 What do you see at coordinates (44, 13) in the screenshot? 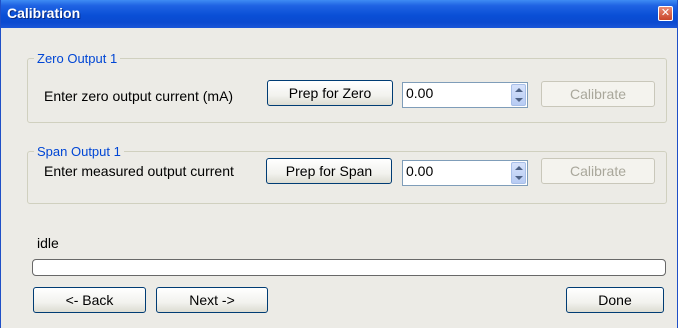
I see `window-title: Calibration` at bounding box center [44, 13].